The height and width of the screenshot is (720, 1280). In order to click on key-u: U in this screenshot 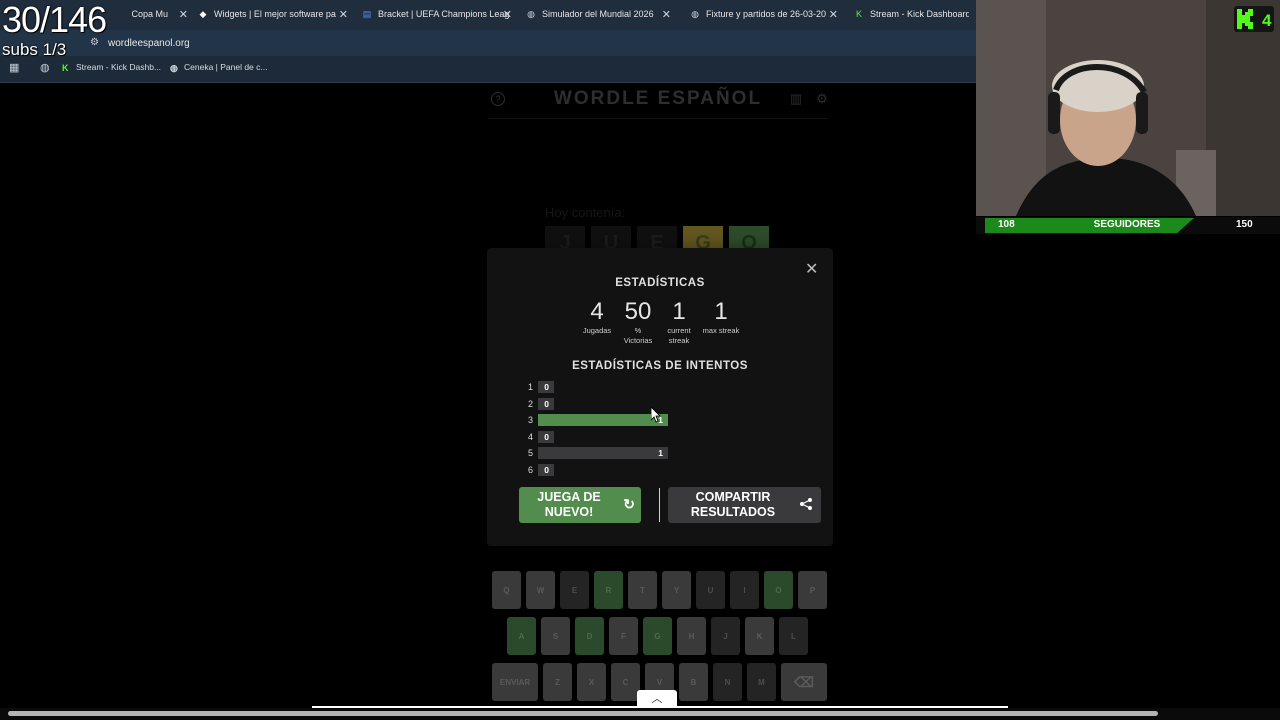, I will do `click(710, 590)`.